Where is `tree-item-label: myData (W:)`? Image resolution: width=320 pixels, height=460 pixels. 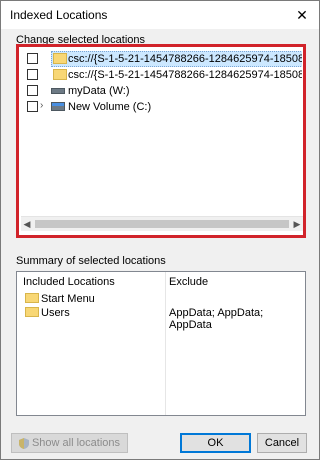 tree-item-label: myData (W:) is located at coordinates (99, 91).